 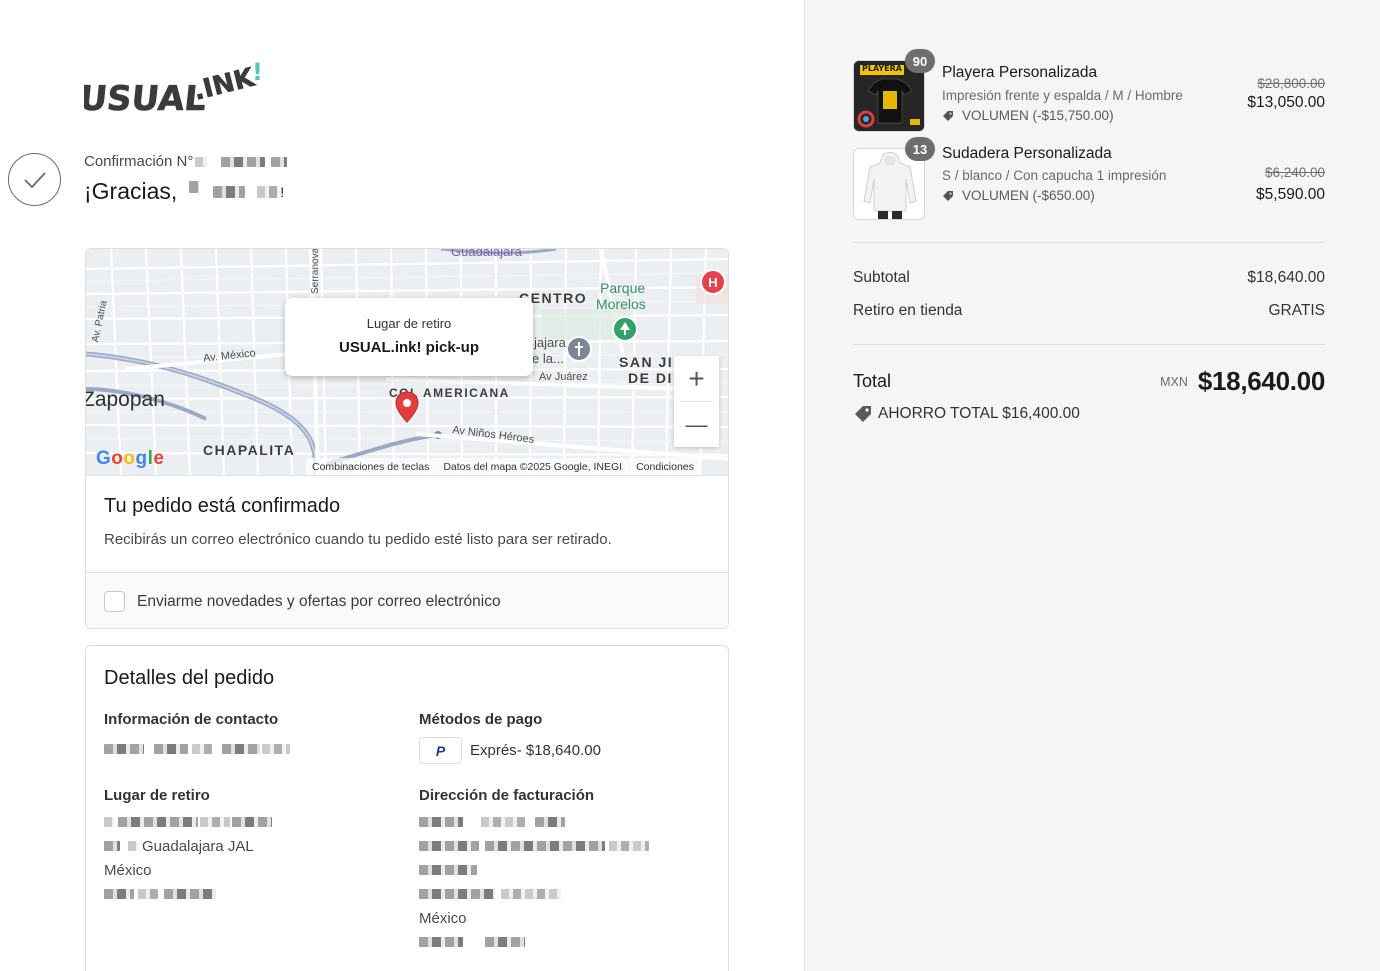 What do you see at coordinates (189, 678) in the screenshot?
I see `order-details-title: Detalles del pedido` at bounding box center [189, 678].